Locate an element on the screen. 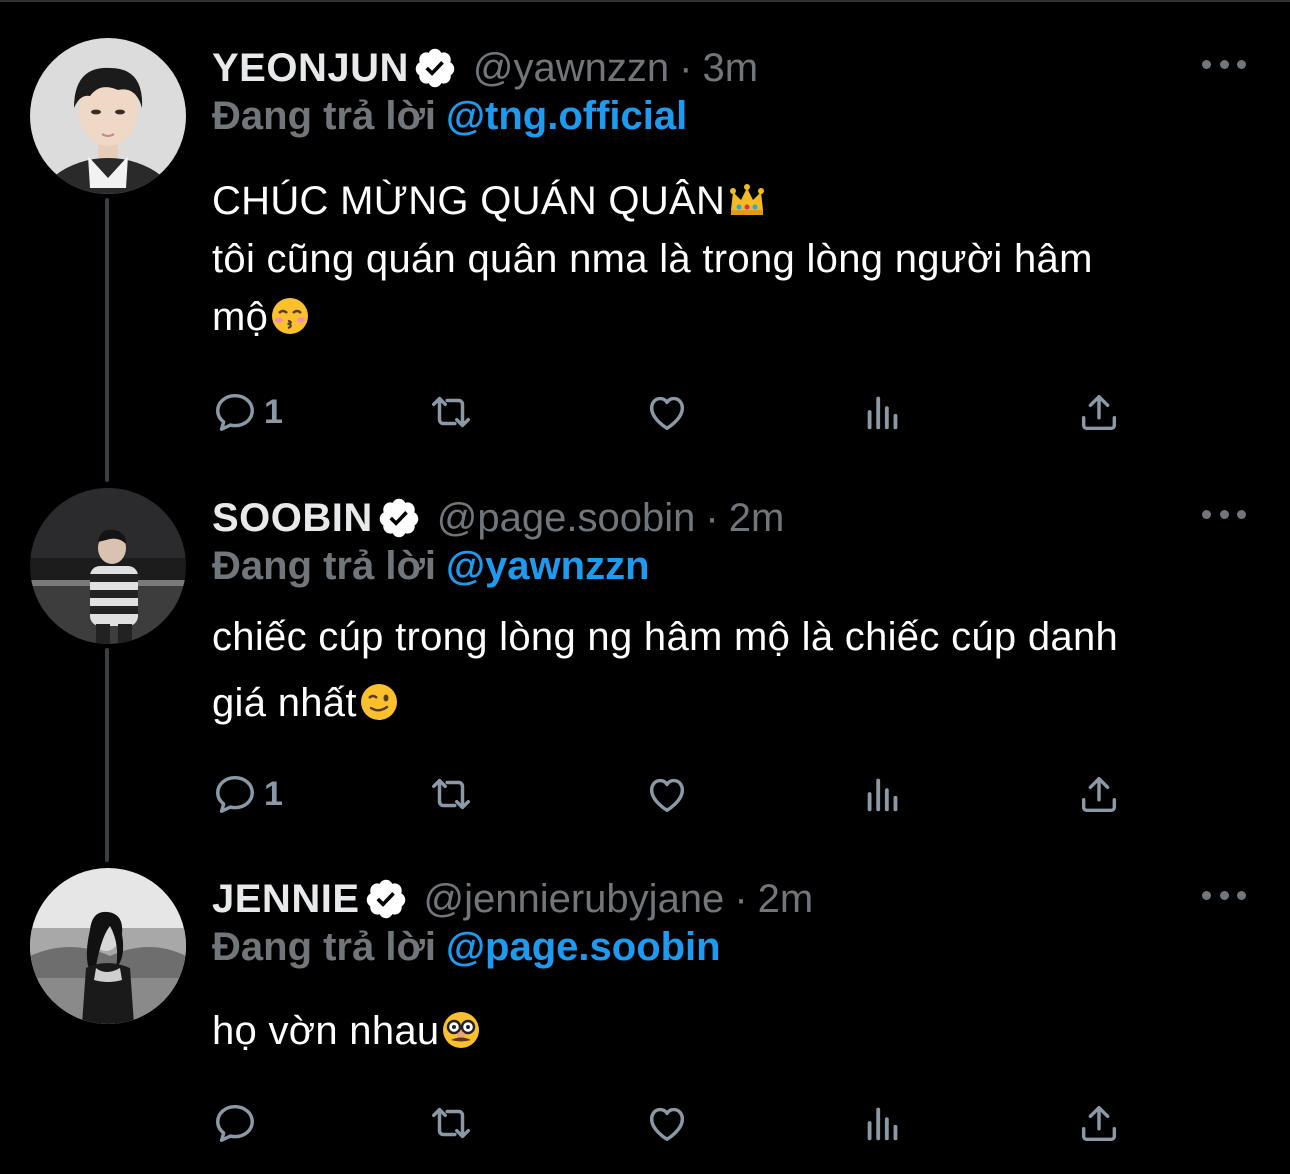 This screenshot has width=1290, height=1174. avatar-soobin is located at coordinates (108, 566).